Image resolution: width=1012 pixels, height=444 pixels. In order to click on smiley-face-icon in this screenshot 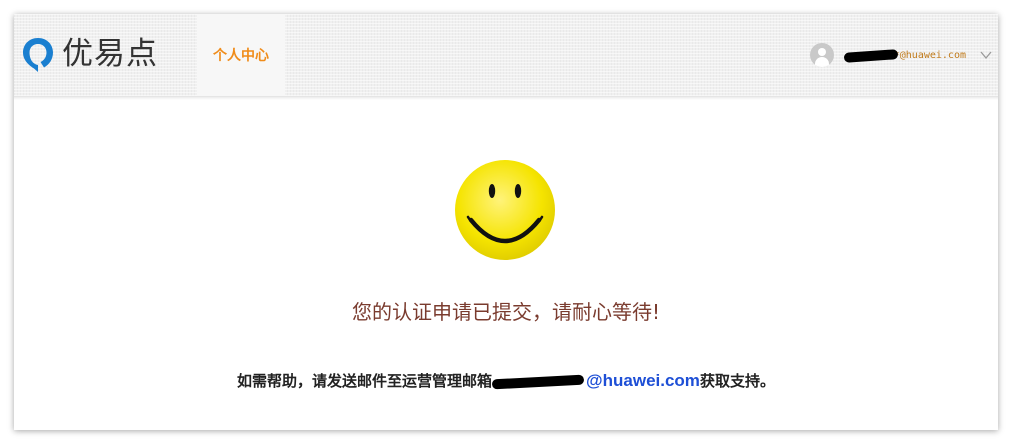, I will do `click(505, 210)`.